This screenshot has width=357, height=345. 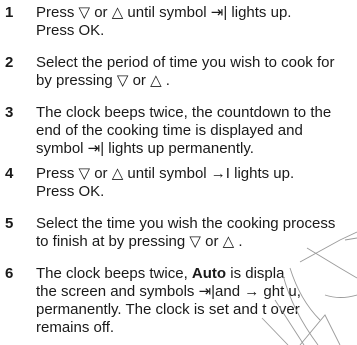 What do you see at coordinates (160, 273) in the screenshot?
I see `step-text-line: The clock beeps twice, Auto is displa` at bounding box center [160, 273].